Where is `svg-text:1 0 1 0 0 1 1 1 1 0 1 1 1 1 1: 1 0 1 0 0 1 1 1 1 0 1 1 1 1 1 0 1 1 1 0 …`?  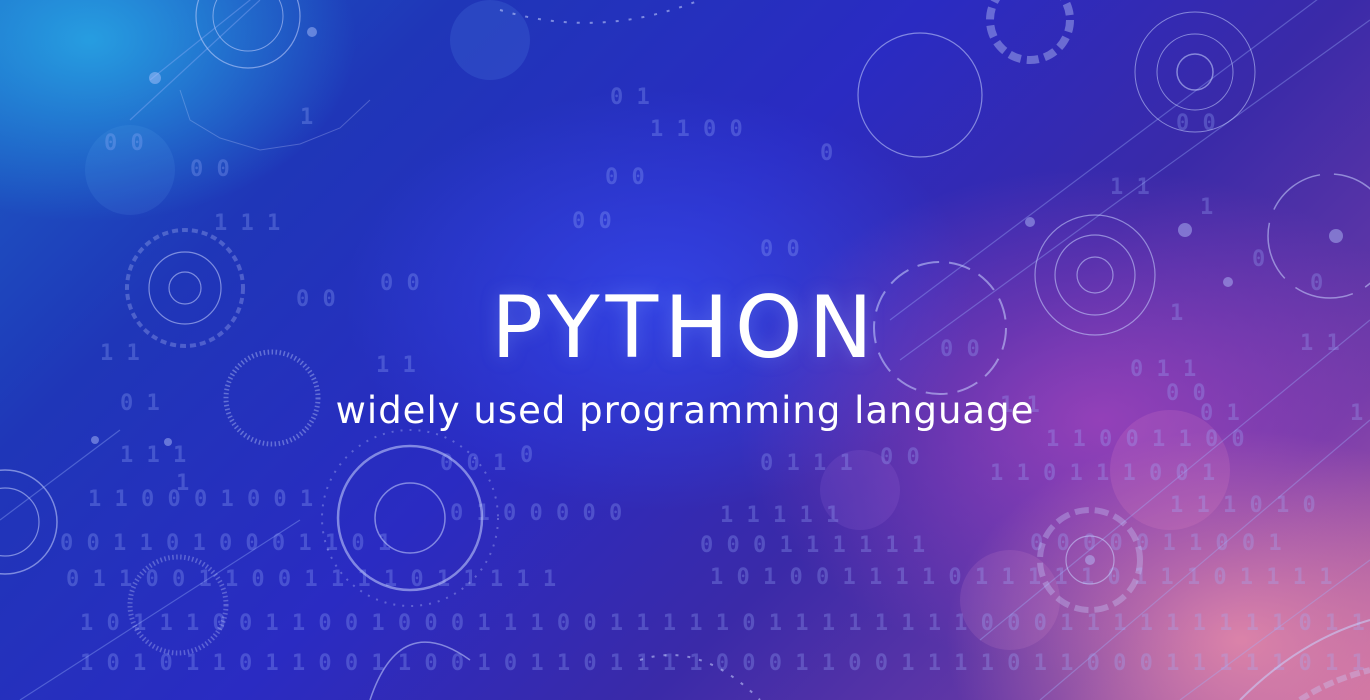 svg-text:1 0 1 0 0 1 1 1 1 0 1 1 1 1 1: 1 0 1 0 0 1 1 1 1 0 1 1 1 1 1 0 1 1 1 0 … is located at coordinates (1021, 577).